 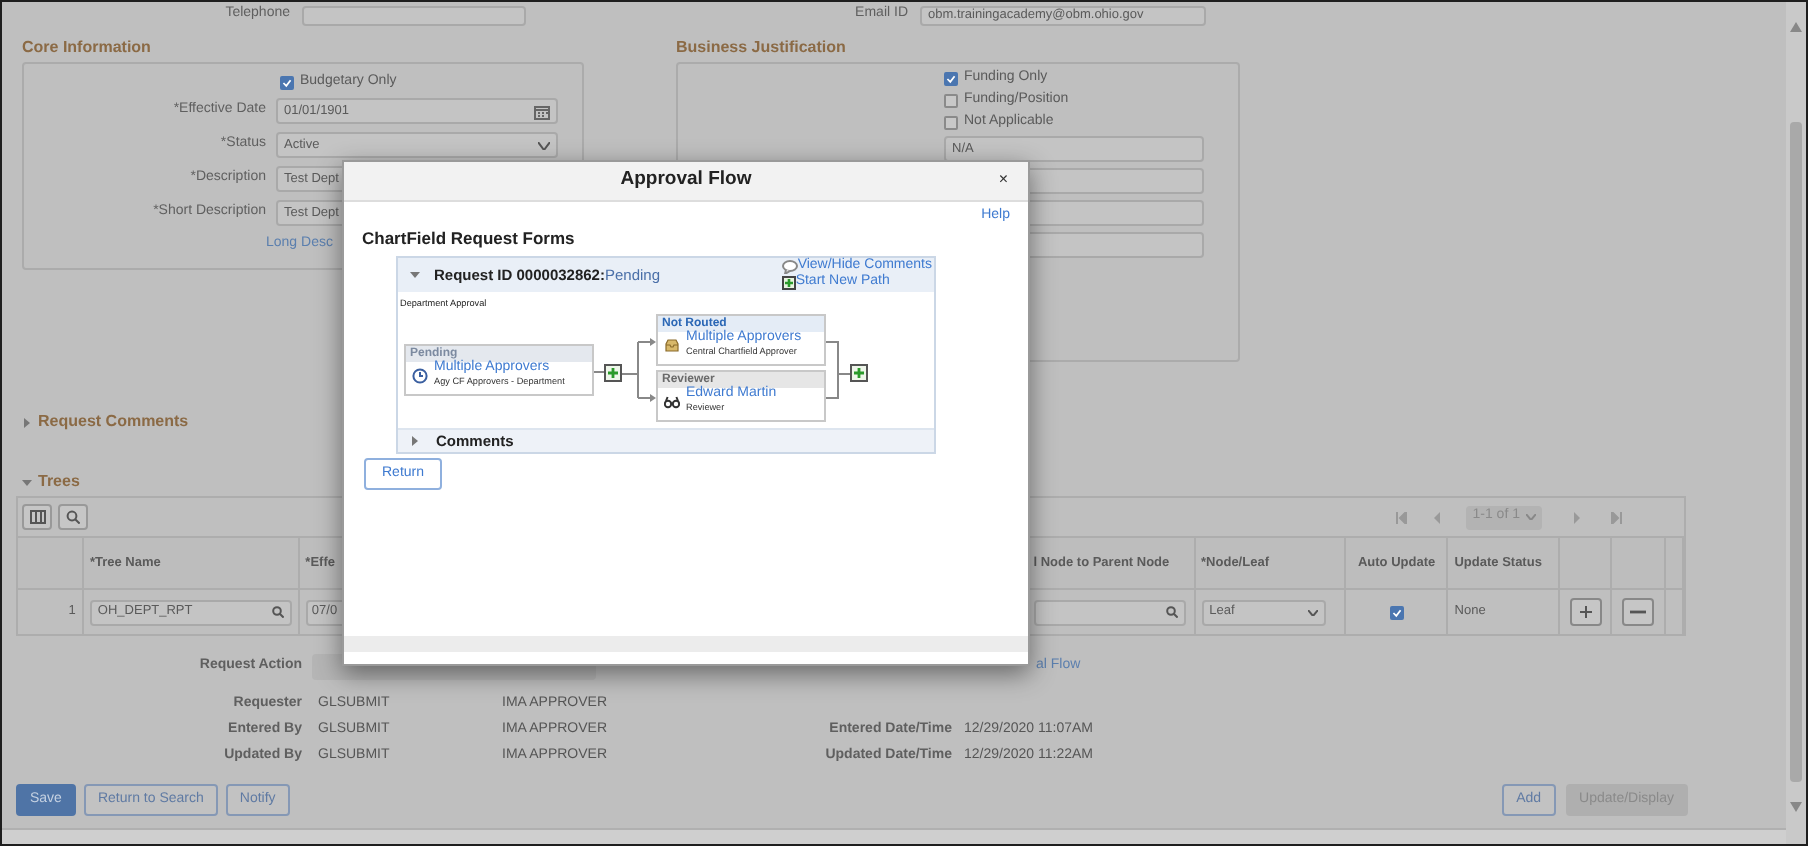 I want to click on glasses-icon, so click(x=672, y=401).